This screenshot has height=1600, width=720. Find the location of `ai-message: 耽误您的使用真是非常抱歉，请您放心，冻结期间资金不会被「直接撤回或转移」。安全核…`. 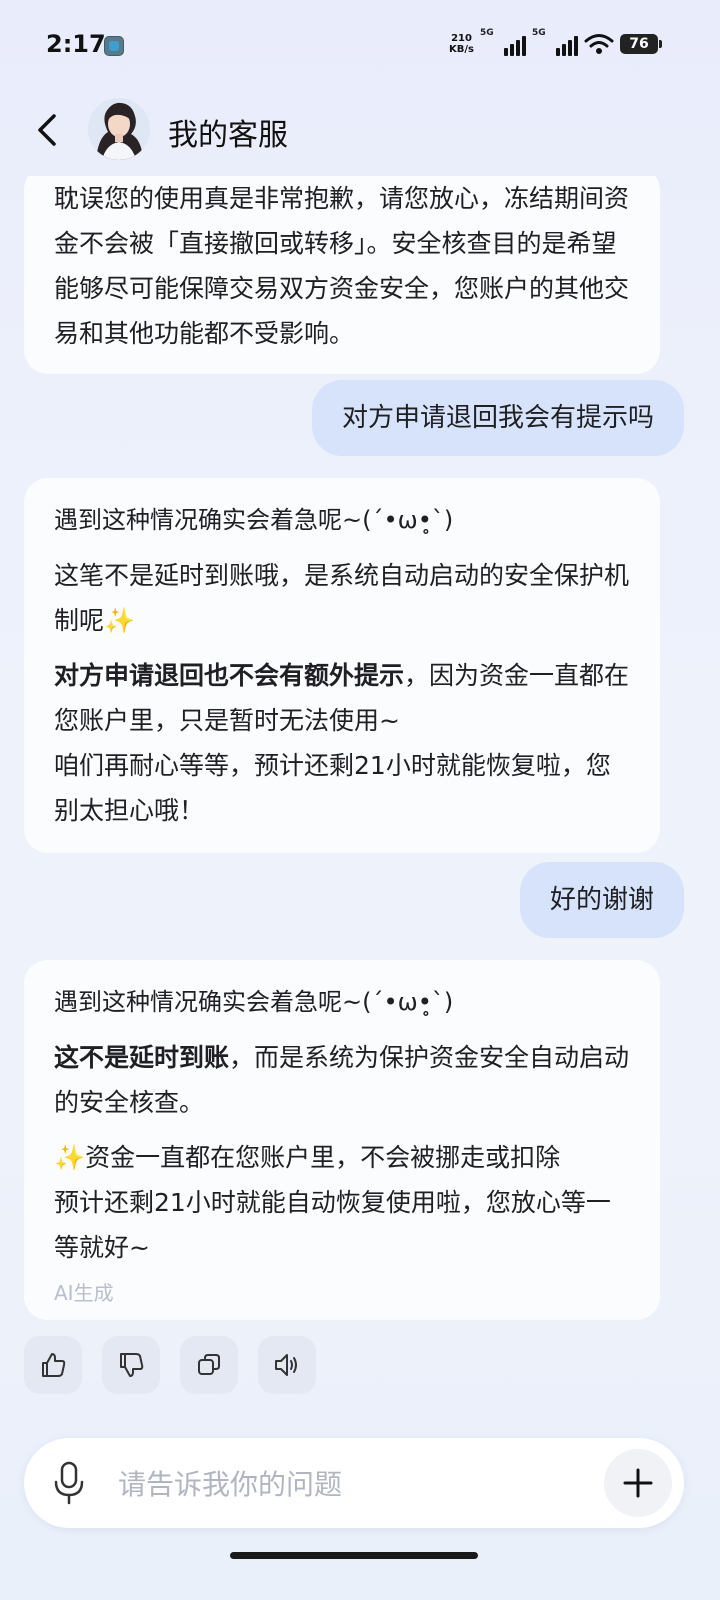

ai-message: 耽误您的使用真是非常抱歉，请您放心，冻结期间资金不会被「直接撤回或转移」。安全核… is located at coordinates (342, 275).